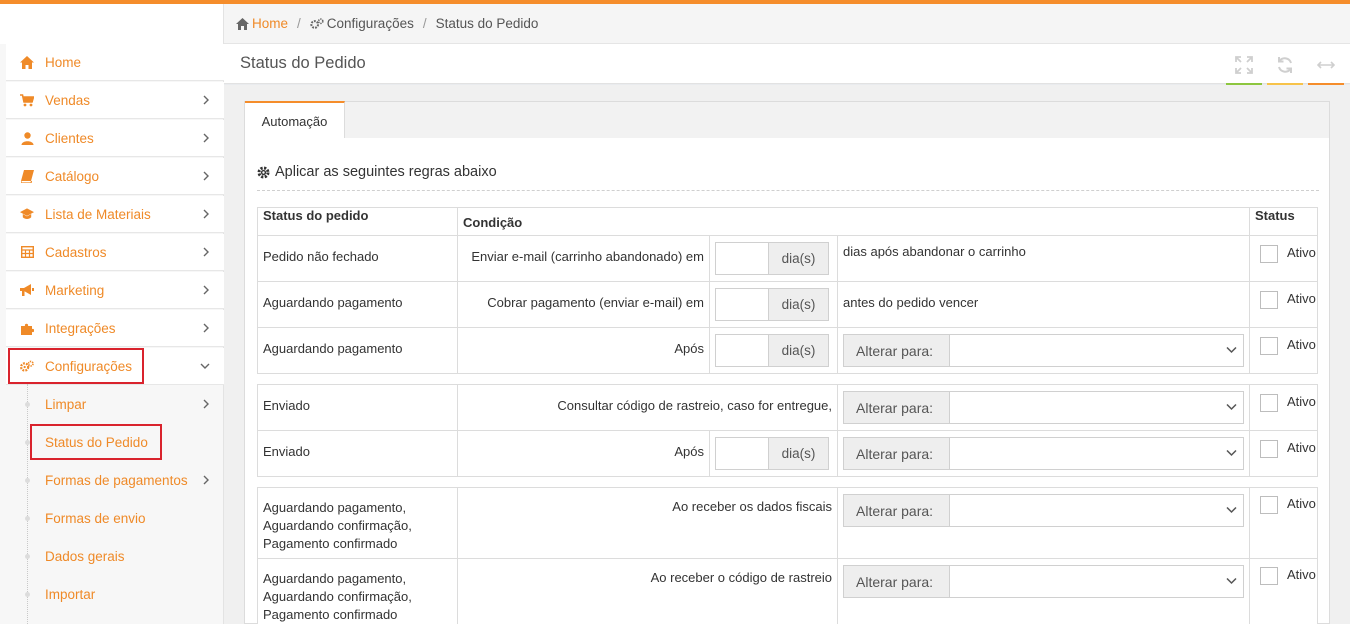  Describe the element at coordinates (63, 62) in the screenshot. I see `sidebar-item-label: Home` at that location.